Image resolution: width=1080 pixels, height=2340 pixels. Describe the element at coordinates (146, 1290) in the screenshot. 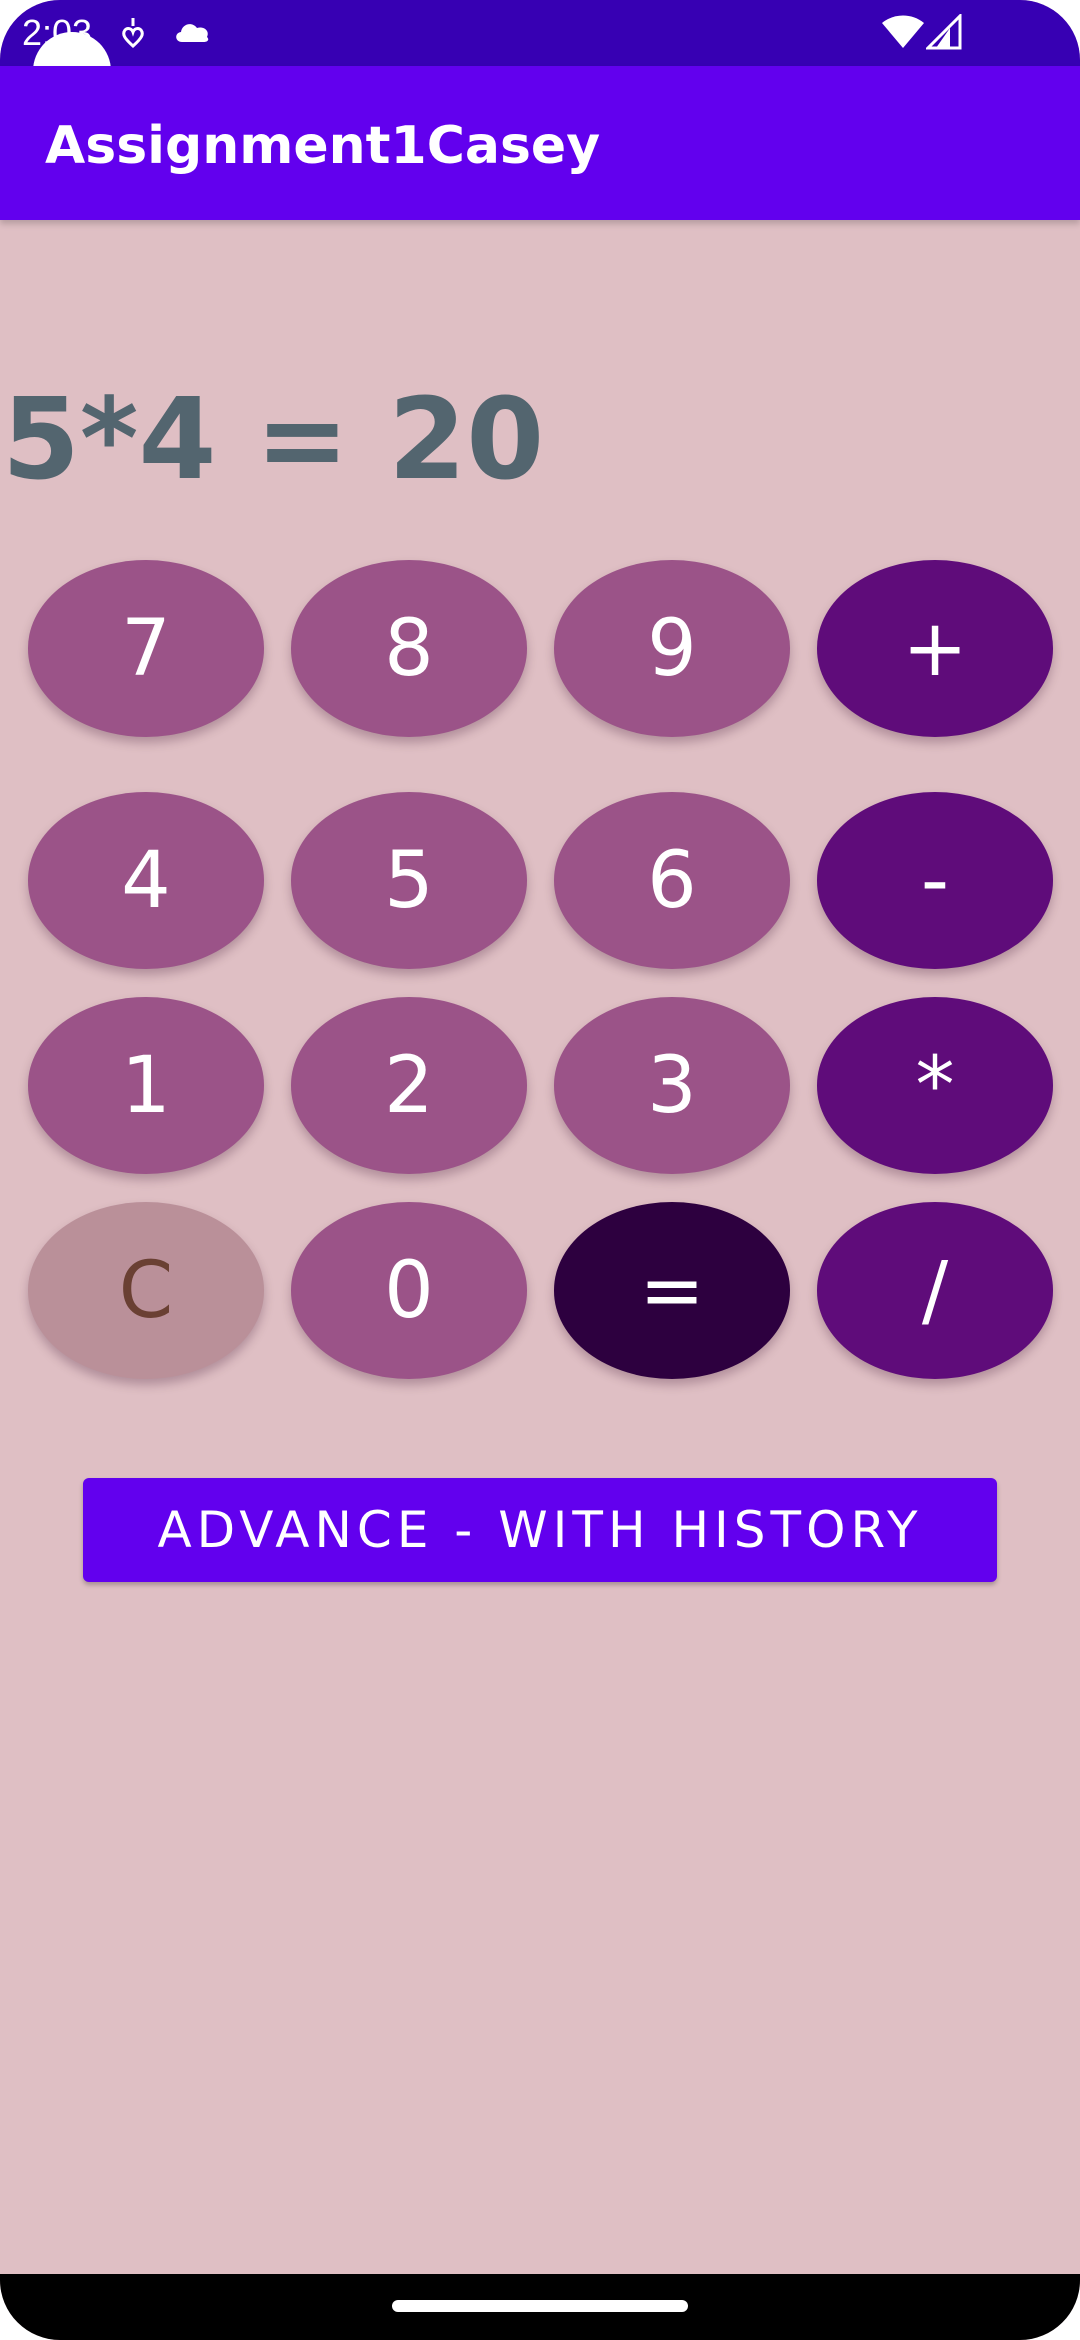

I see `key-clear: C` at that location.